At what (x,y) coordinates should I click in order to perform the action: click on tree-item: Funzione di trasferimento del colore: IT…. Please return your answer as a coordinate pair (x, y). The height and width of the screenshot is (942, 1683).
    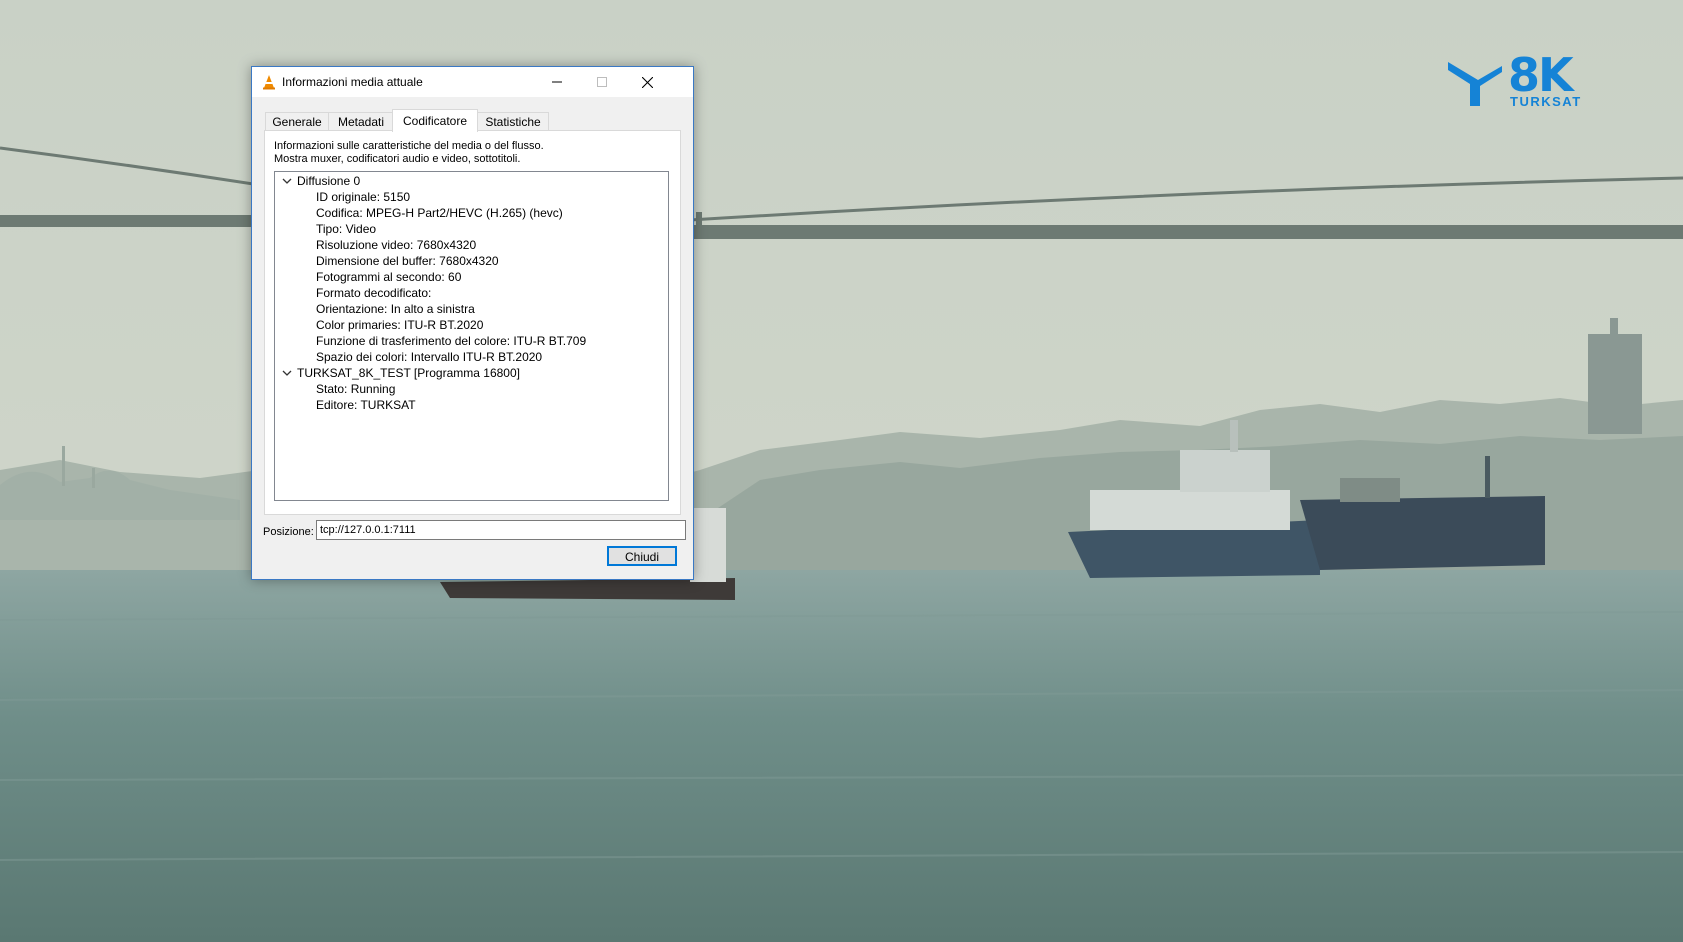
    Looking at the image, I should click on (451, 341).